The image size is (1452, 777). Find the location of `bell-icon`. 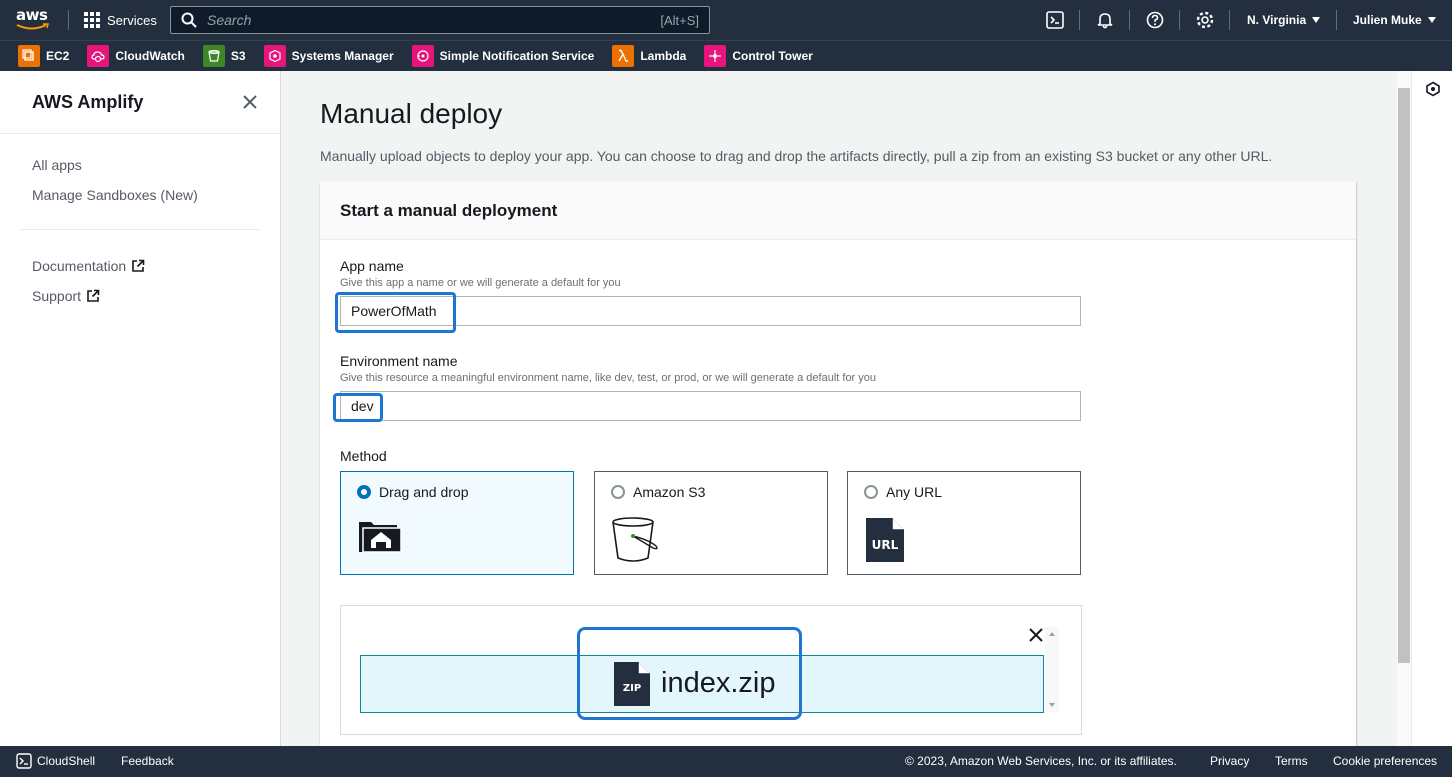

bell-icon is located at coordinates (1105, 20).